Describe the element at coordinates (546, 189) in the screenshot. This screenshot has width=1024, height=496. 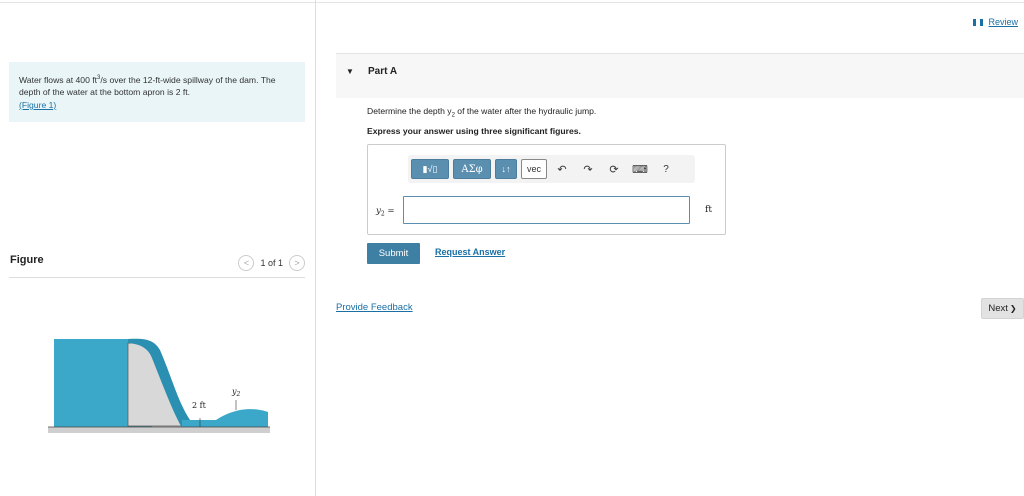
I see `answer-box: ▮√▯ ΑΣφ ↓↑ vec ↶ ↷ ⟳ ⌨ ? y2 = ft` at that location.